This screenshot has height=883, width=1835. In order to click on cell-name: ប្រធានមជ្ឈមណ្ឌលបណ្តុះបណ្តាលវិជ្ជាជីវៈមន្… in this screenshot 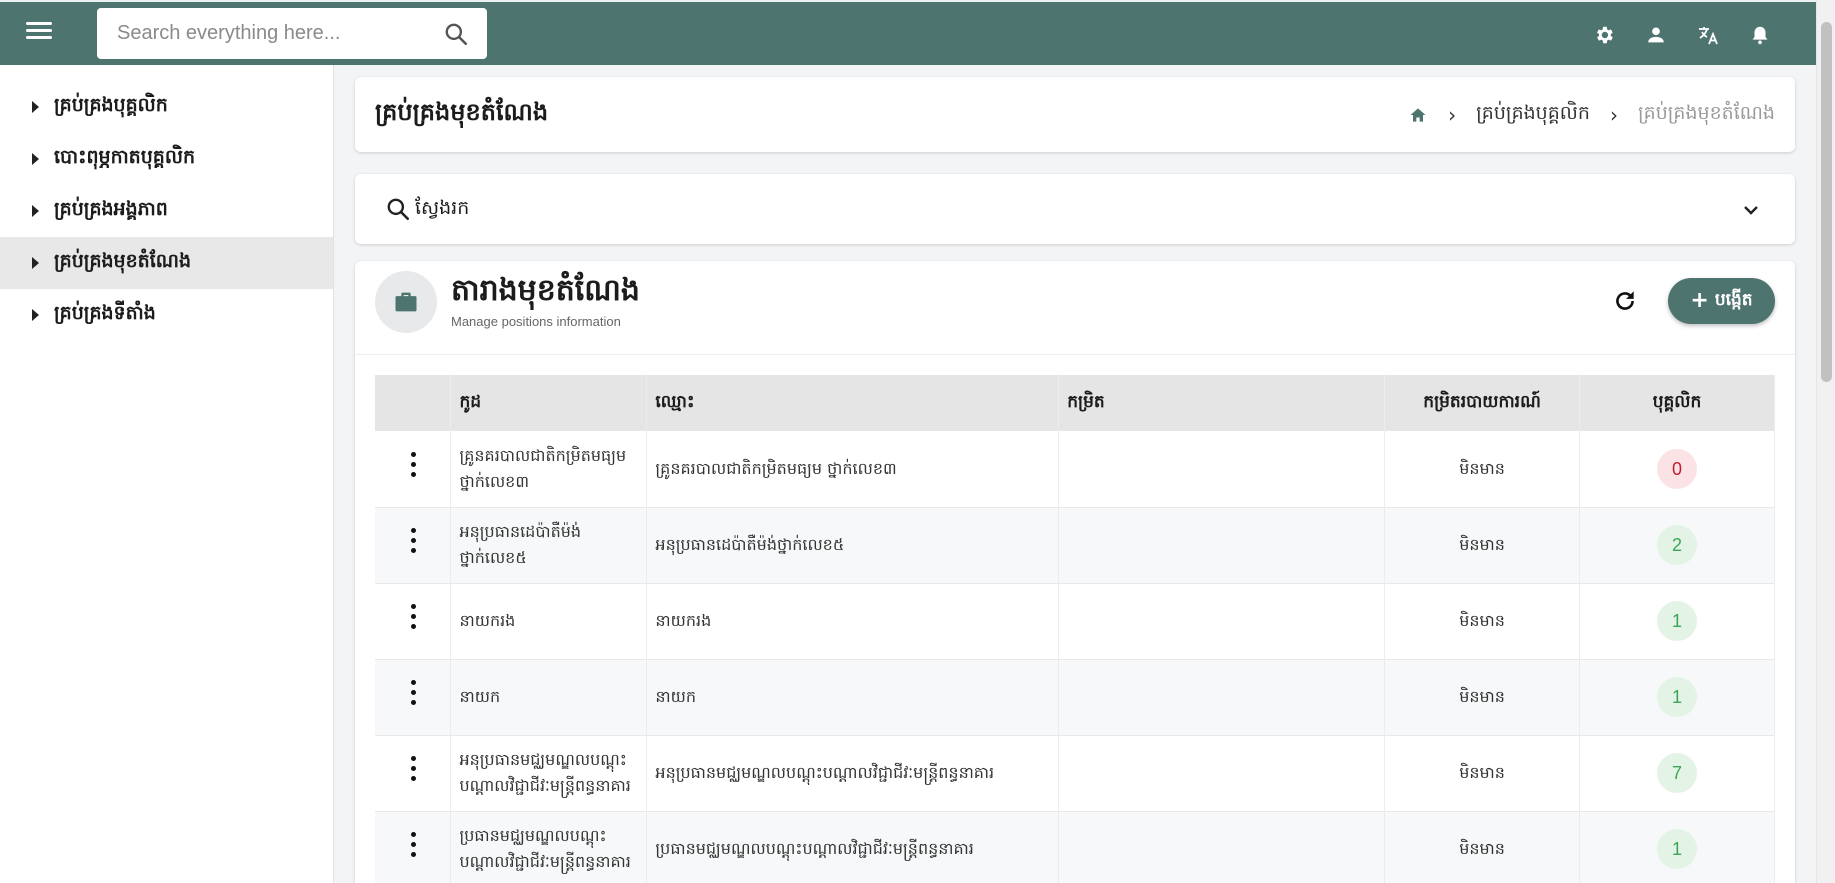, I will do `click(853, 847)`.